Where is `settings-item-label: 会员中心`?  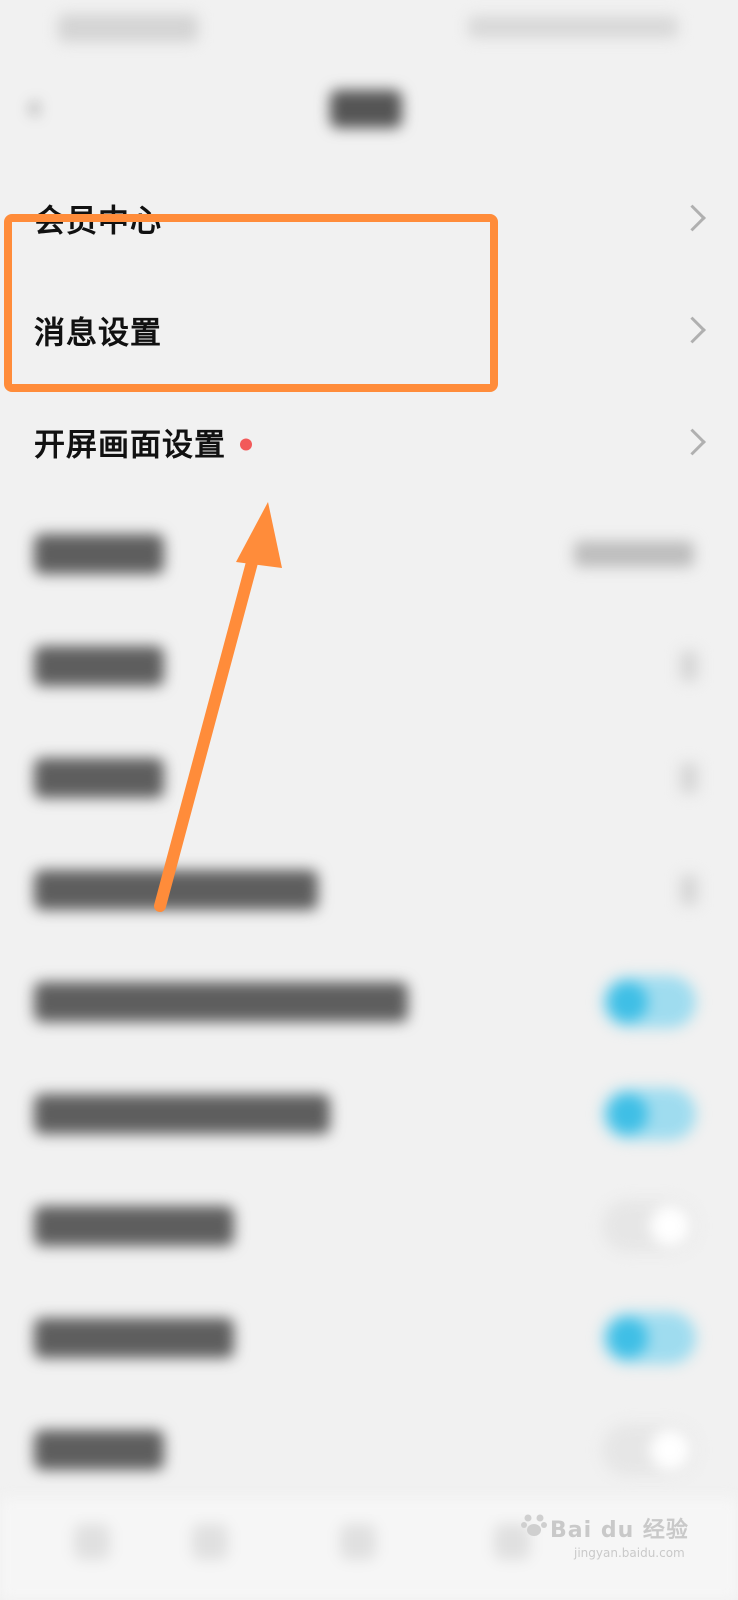
settings-item-label: 会员中心 is located at coordinates (98, 221).